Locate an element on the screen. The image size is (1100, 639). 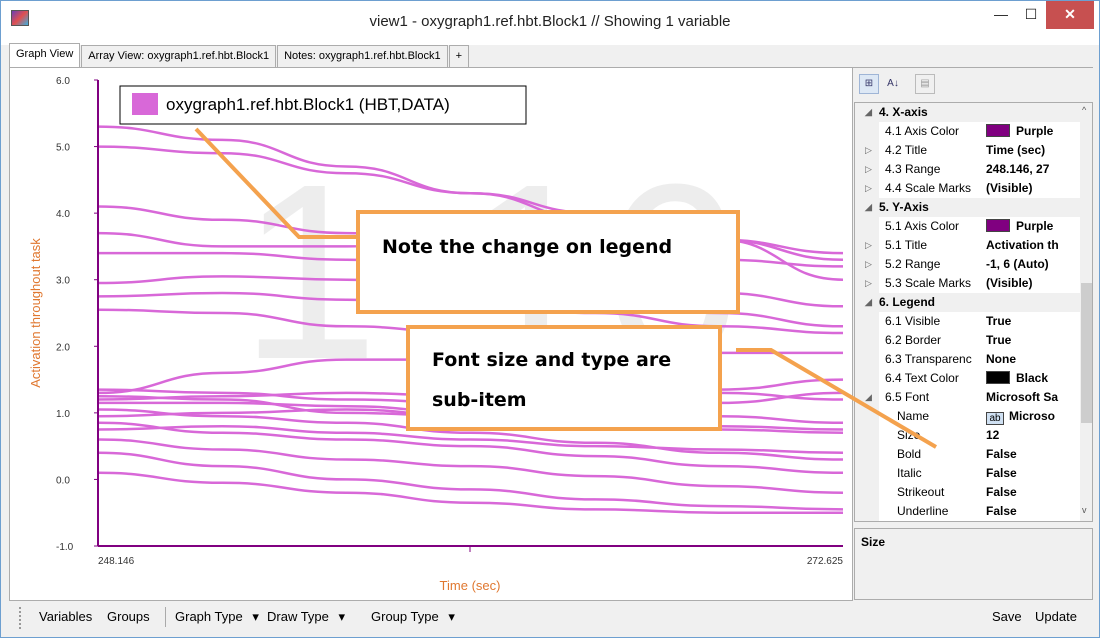
tab-add: + is located at coordinates (459, 56).